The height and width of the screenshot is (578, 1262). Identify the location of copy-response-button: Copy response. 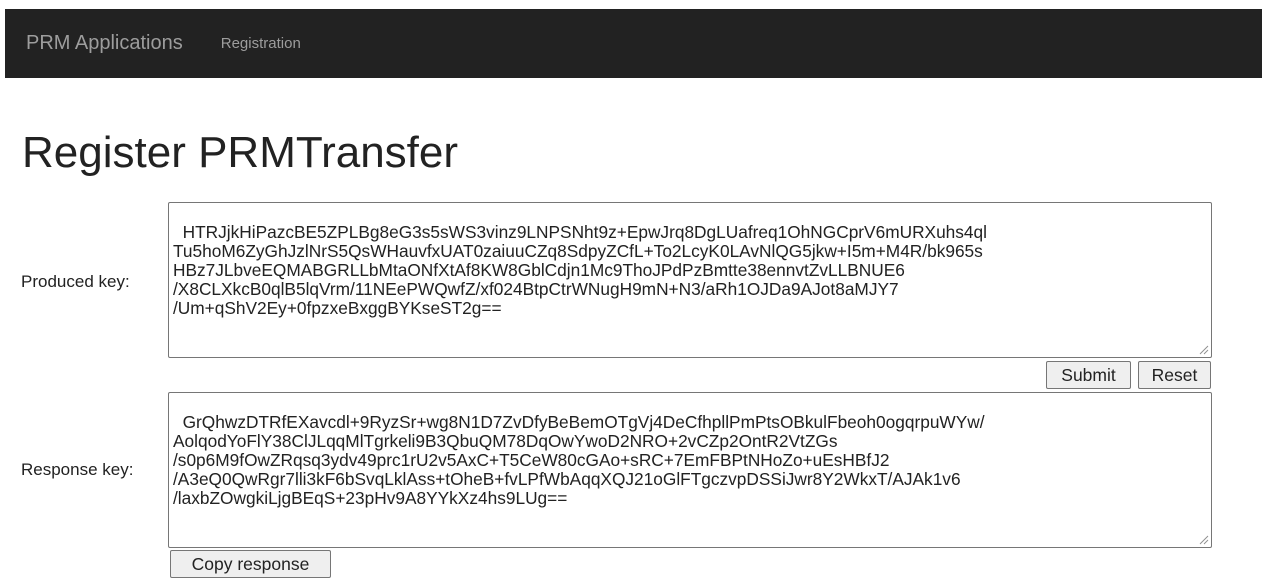
(250, 564).